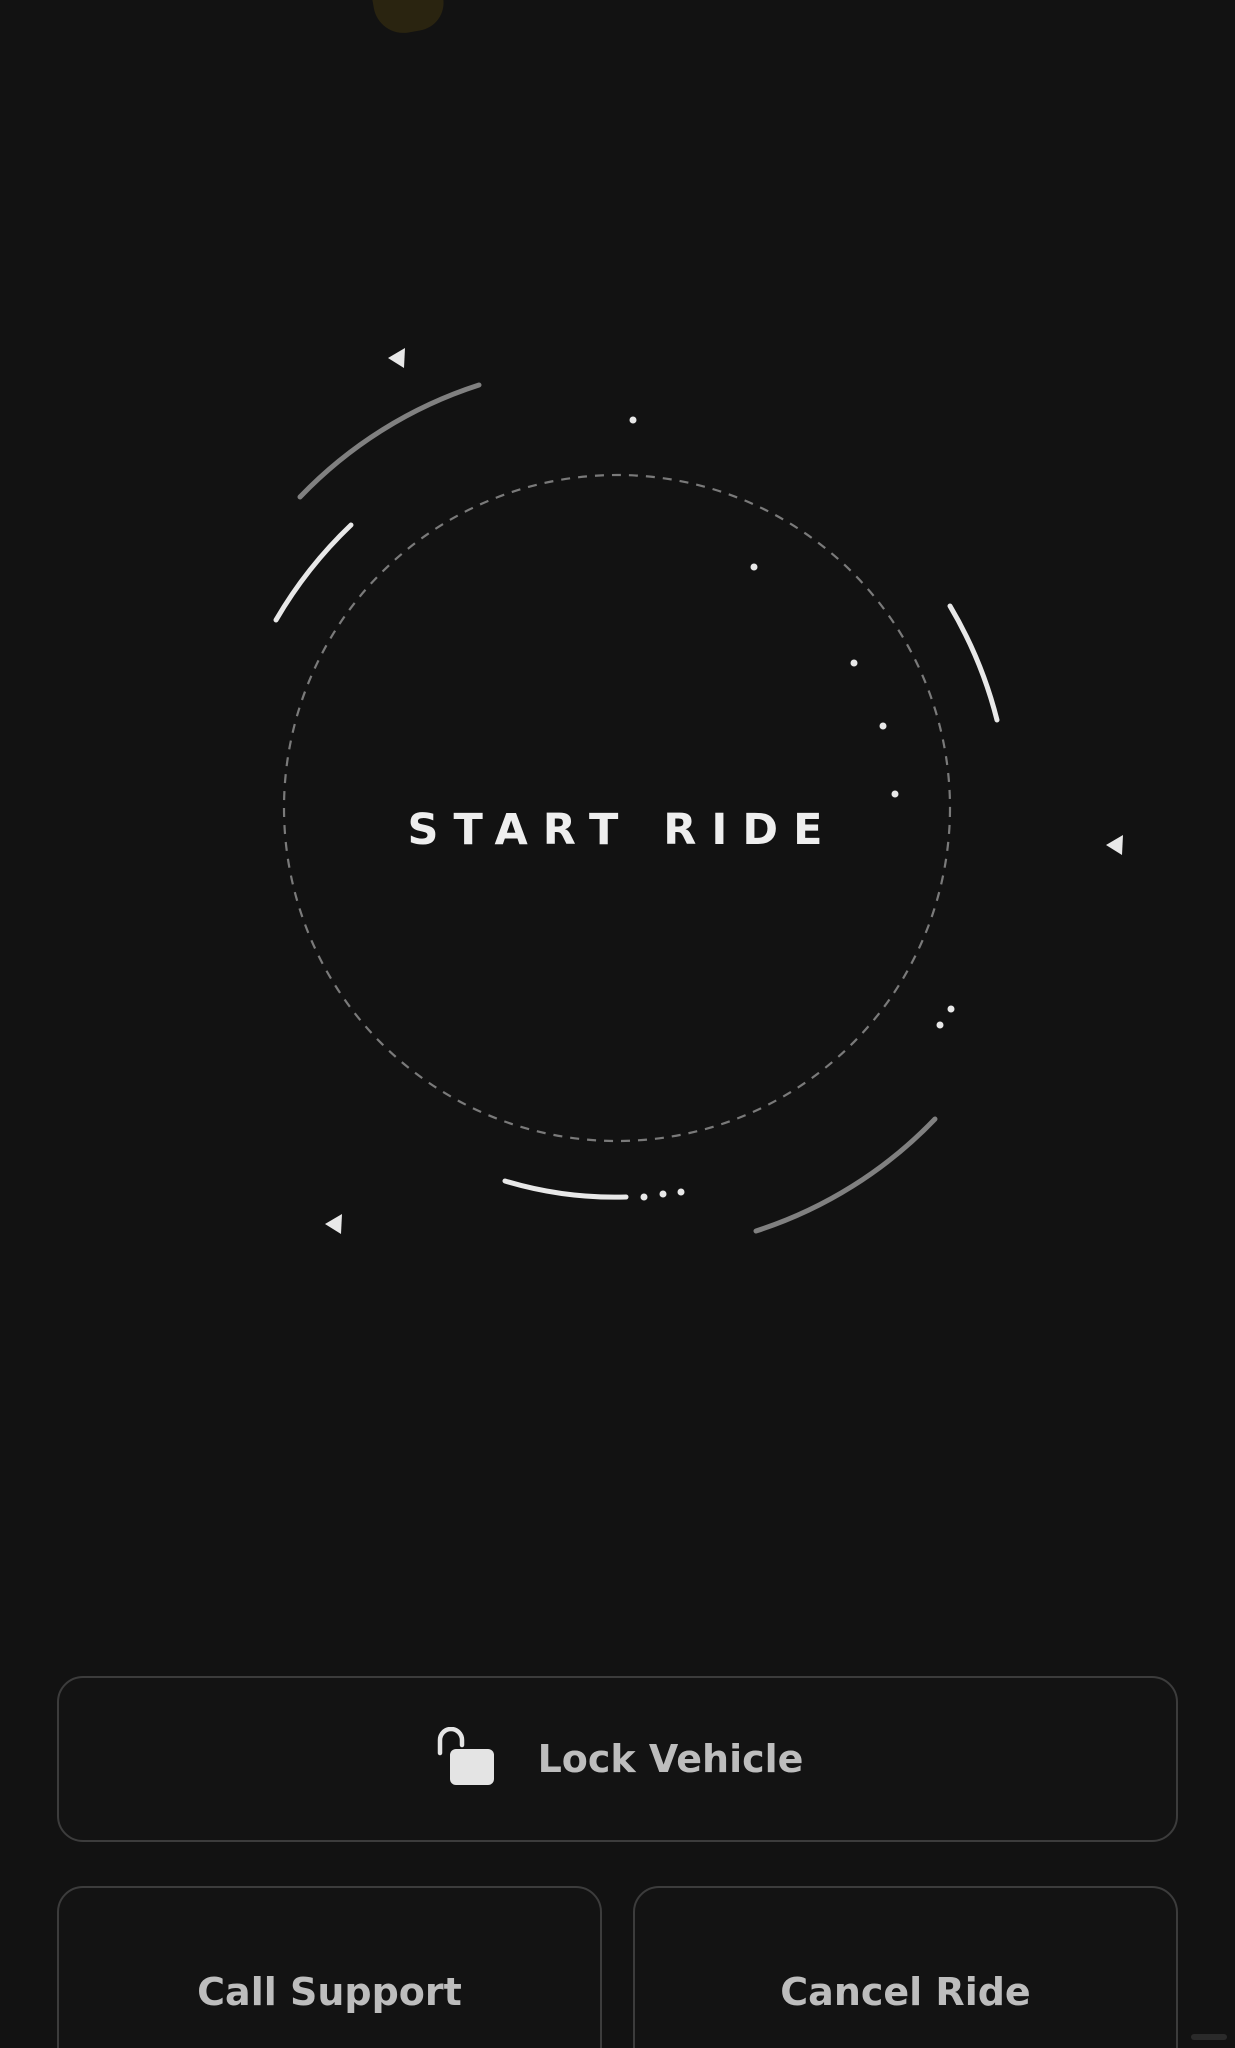  Describe the element at coordinates (973, 663) in the screenshot. I see `dial-arc-right-bright` at that location.